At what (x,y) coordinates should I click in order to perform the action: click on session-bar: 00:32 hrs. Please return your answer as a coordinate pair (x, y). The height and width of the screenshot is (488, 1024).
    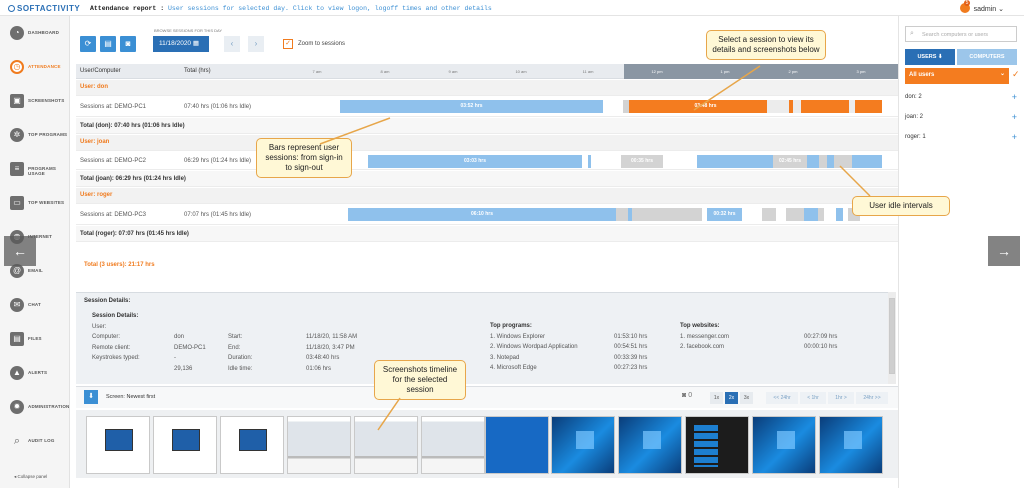
    Looking at the image, I should click on (724, 214).